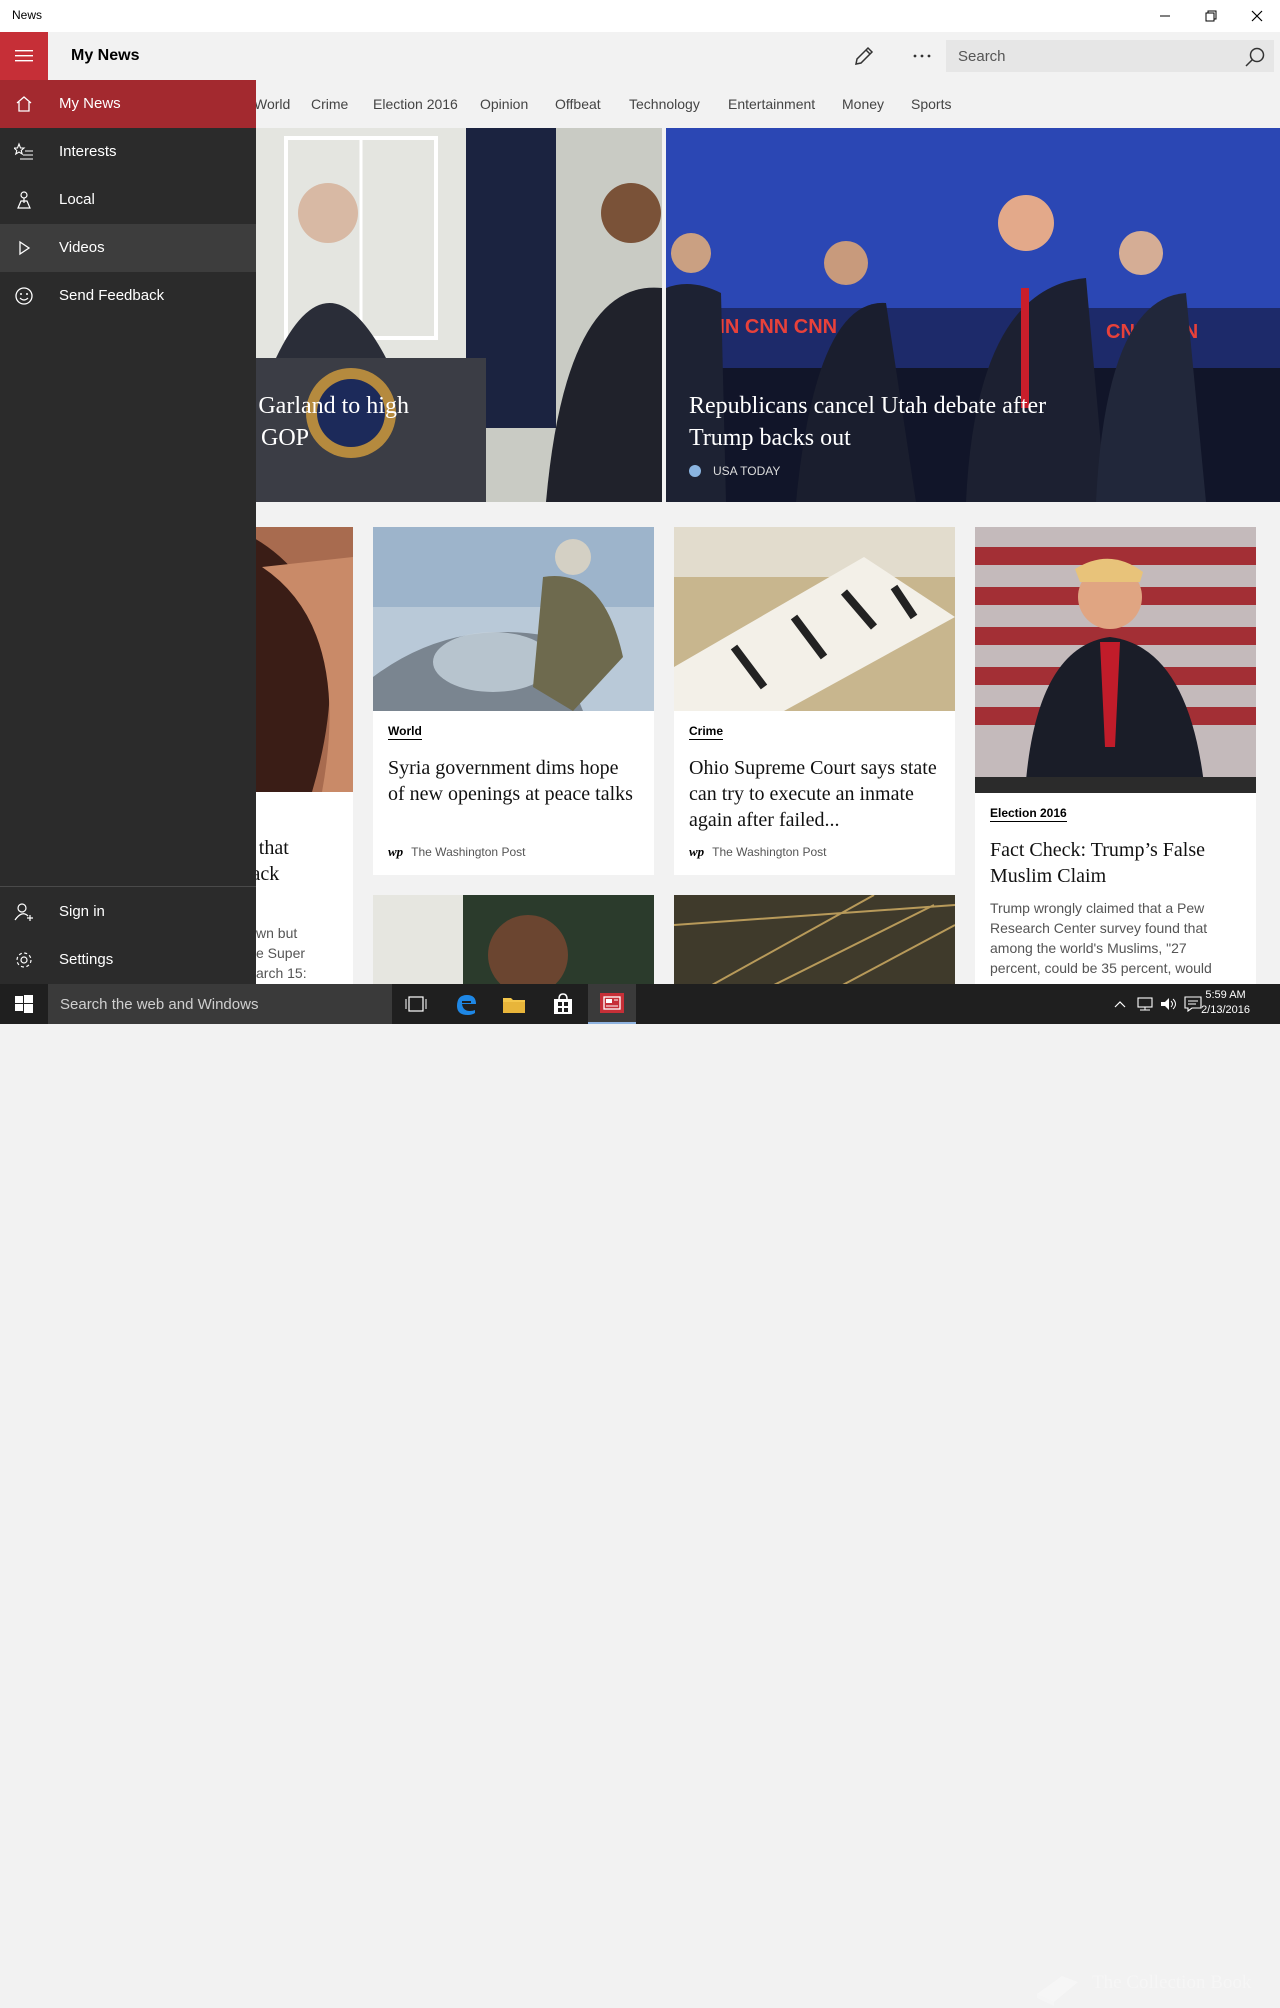 This screenshot has height=2008, width=1280. What do you see at coordinates (24, 960) in the screenshot?
I see `gear-icon` at bounding box center [24, 960].